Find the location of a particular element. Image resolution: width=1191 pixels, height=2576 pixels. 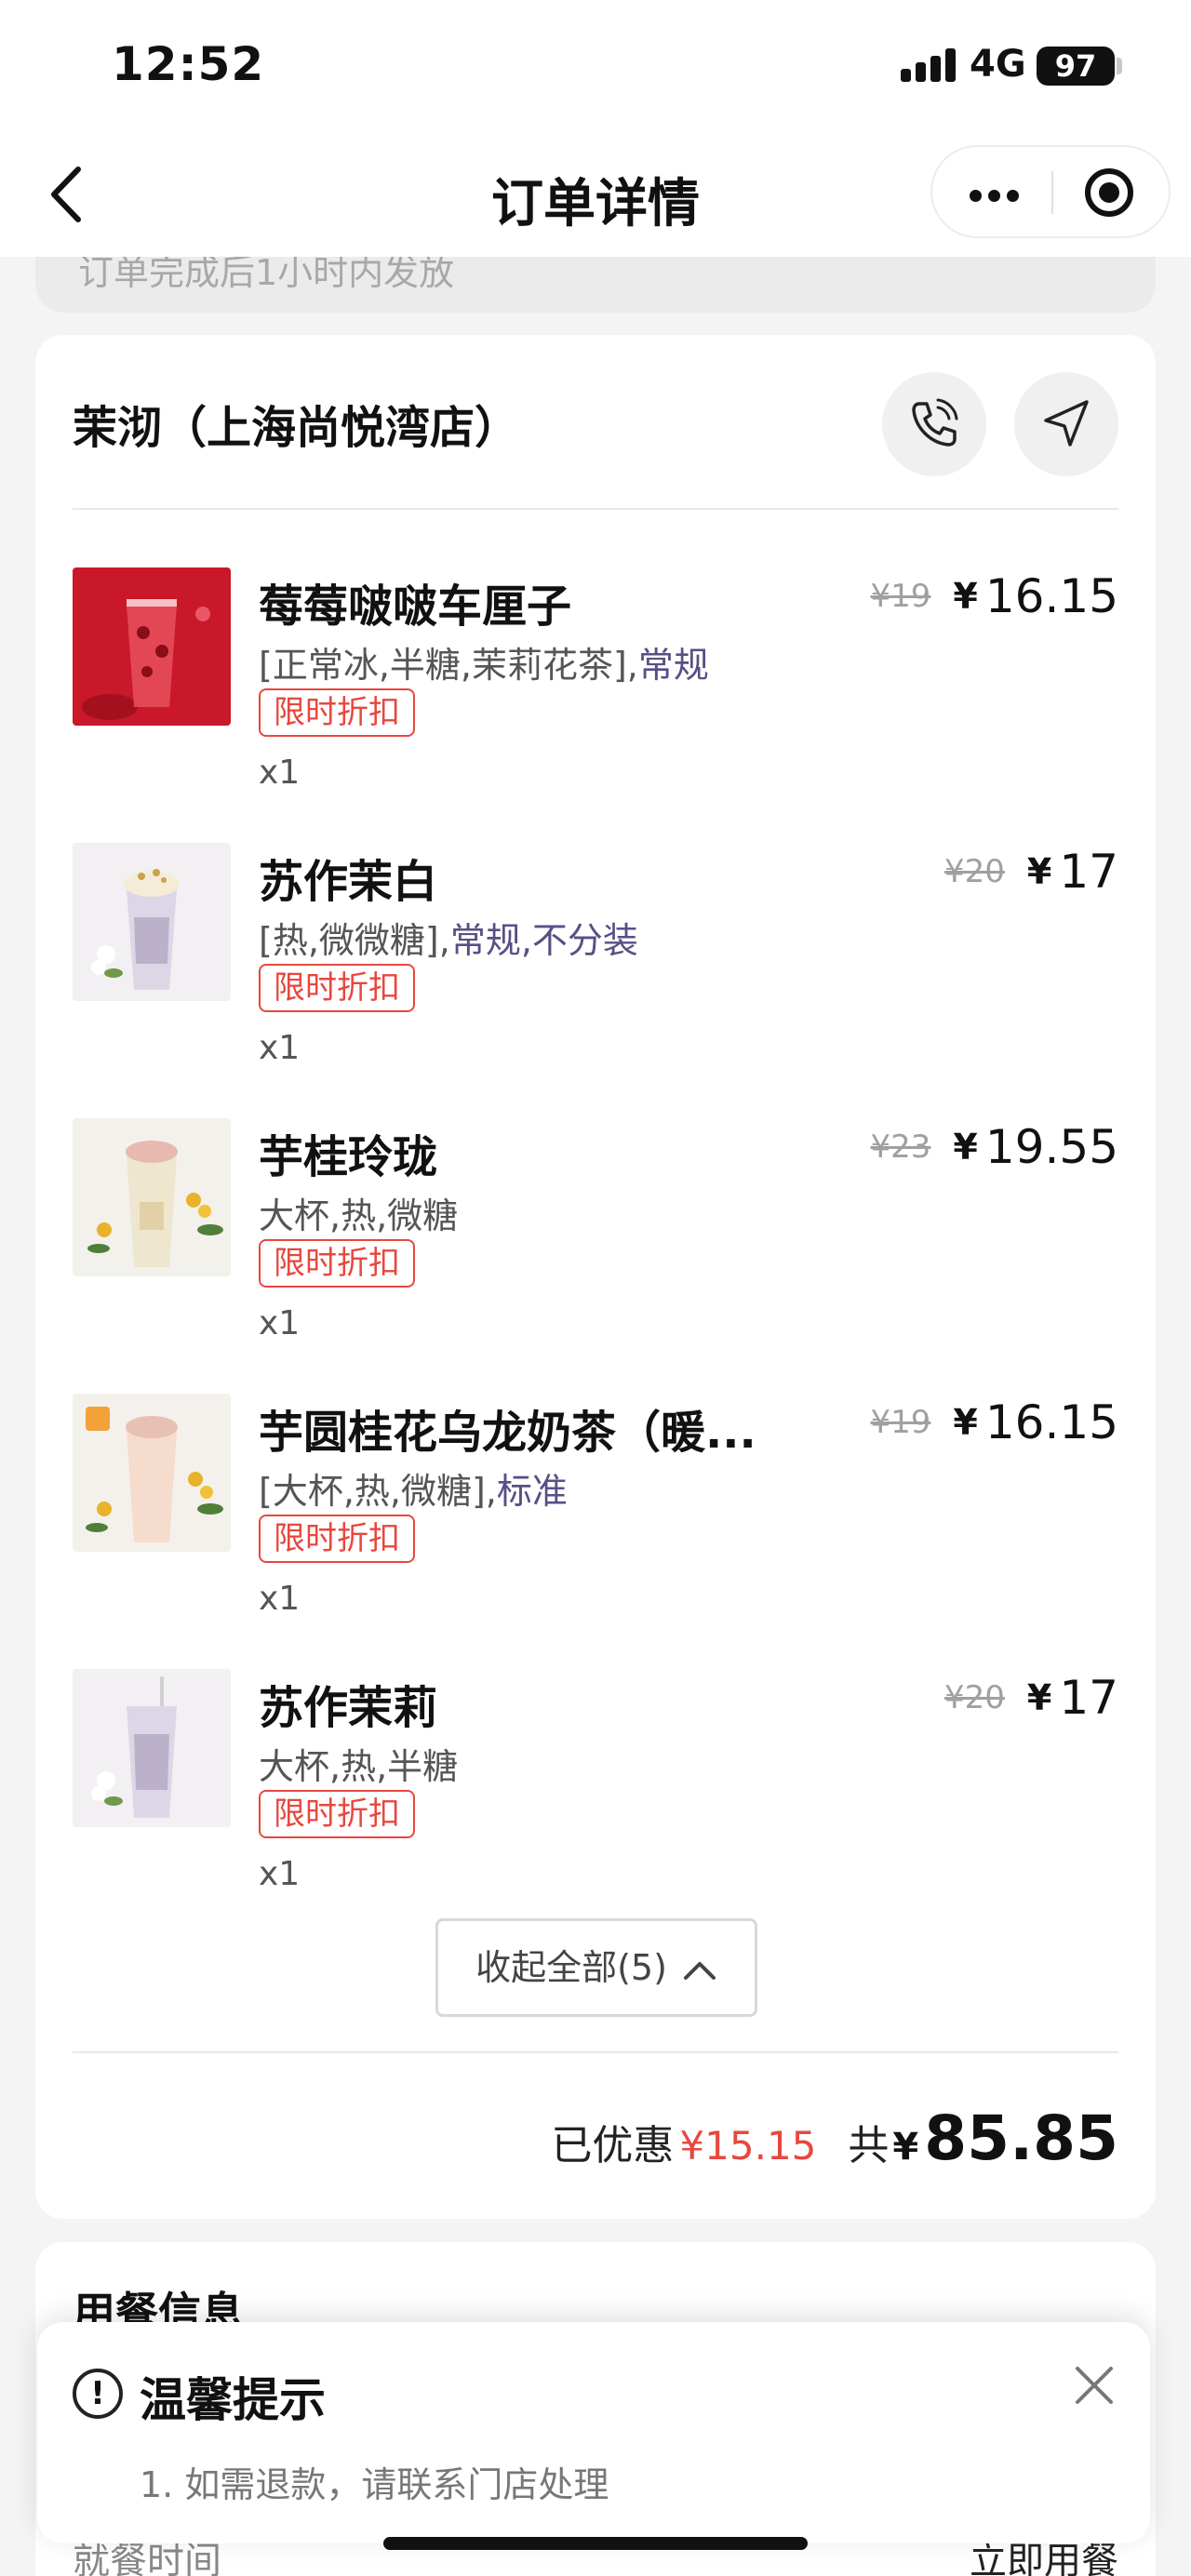

phone-icon is located at coordinates (935, 422).